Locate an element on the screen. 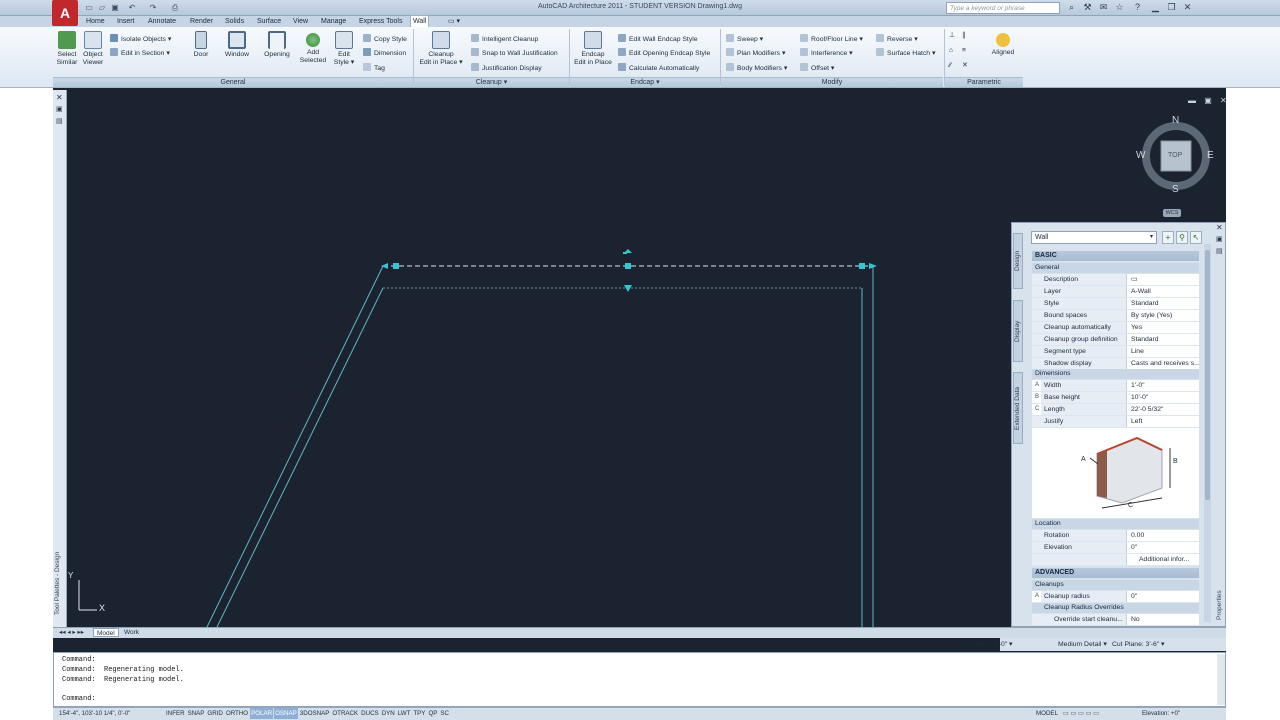  snap-to-wall-justification-button: Snap to Wall Justification is located at coordinates (514, 53).